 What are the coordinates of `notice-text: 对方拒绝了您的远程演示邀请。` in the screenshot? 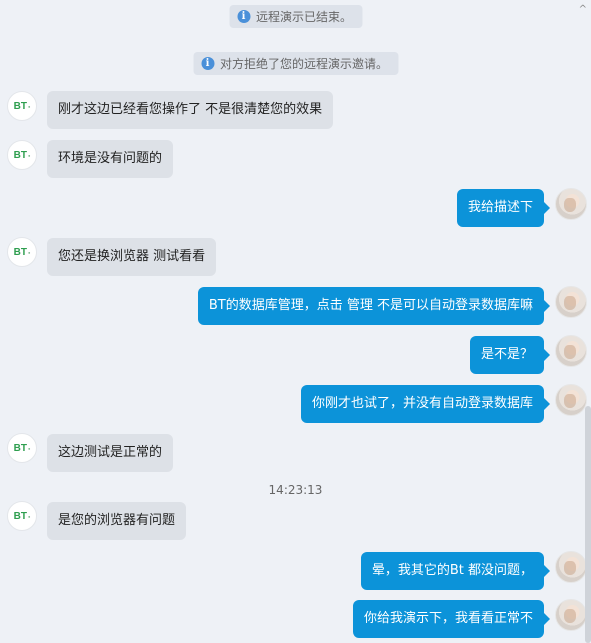 It's located at (304, 64).